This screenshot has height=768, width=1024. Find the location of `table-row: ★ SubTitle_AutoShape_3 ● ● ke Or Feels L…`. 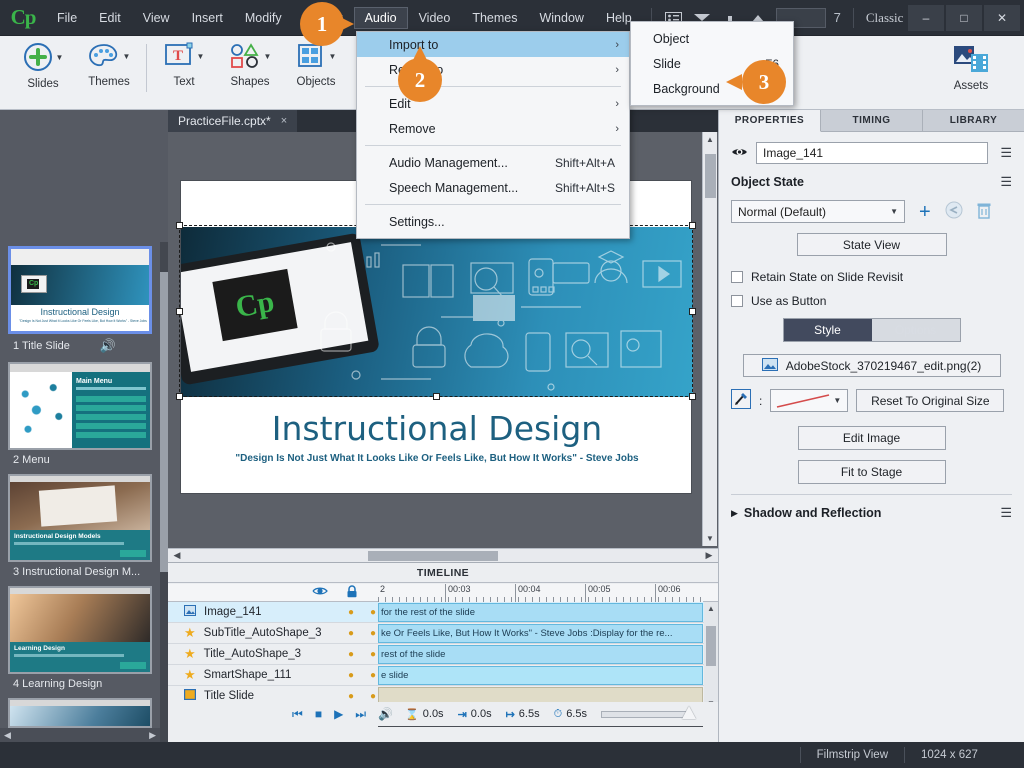

table-row: ★ SubTitle_AutoShape_3 ● ● ke Or Feels L… is located at coordinates (443, 633).